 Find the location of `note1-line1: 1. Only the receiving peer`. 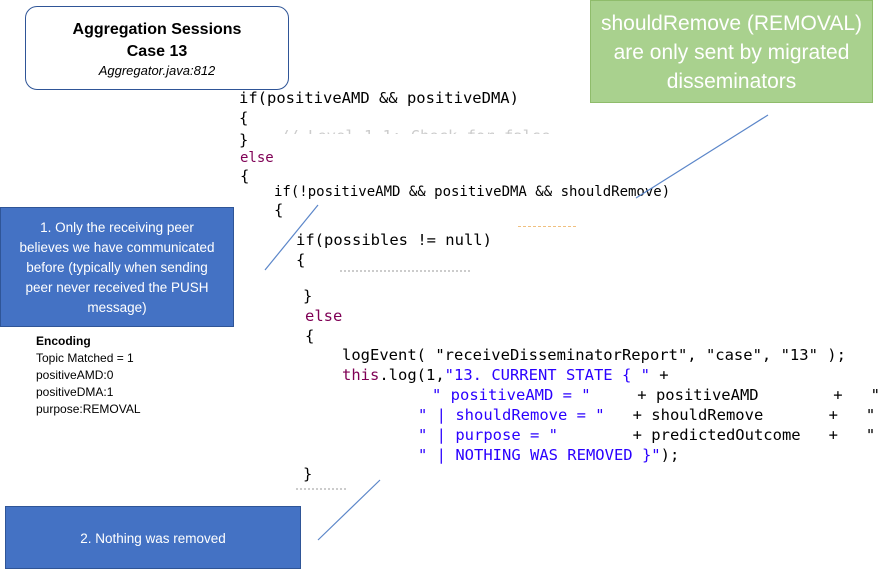

note1-line1: 1. Only the receiving peer is located at coordinates (117, 227).